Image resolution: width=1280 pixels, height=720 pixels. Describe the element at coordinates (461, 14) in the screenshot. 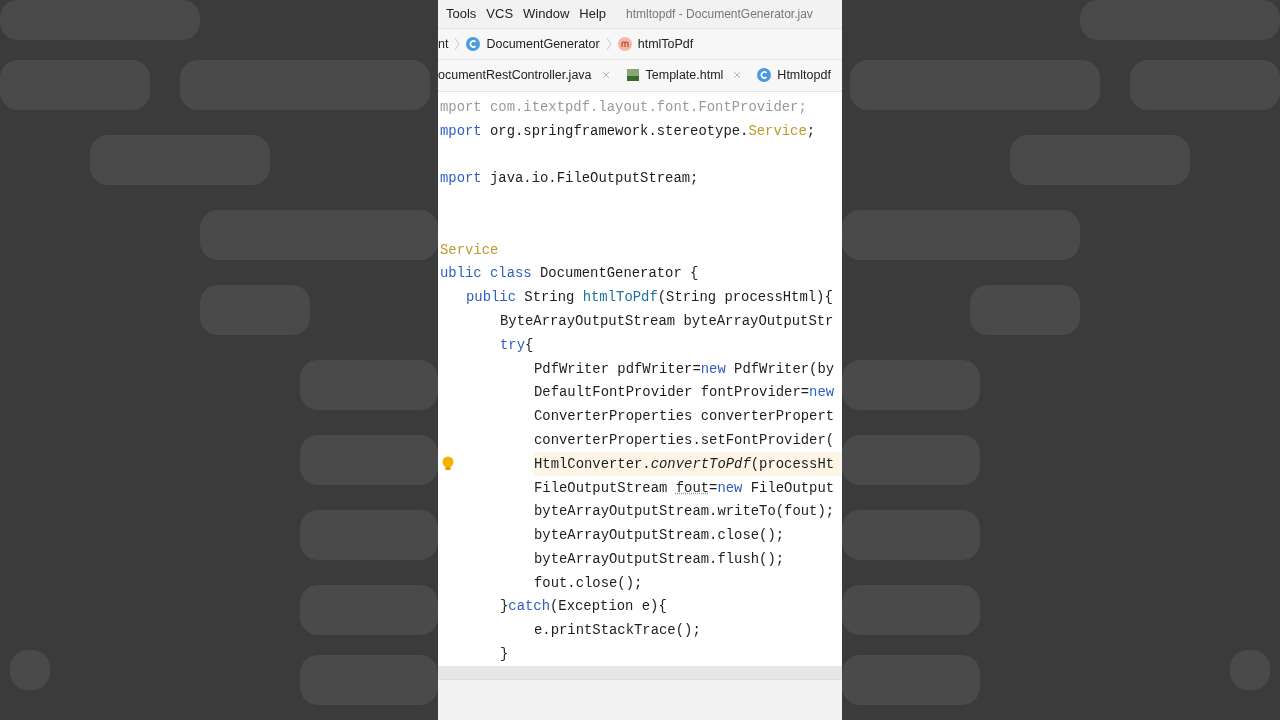

I see `menu-item: Tools` at that location.